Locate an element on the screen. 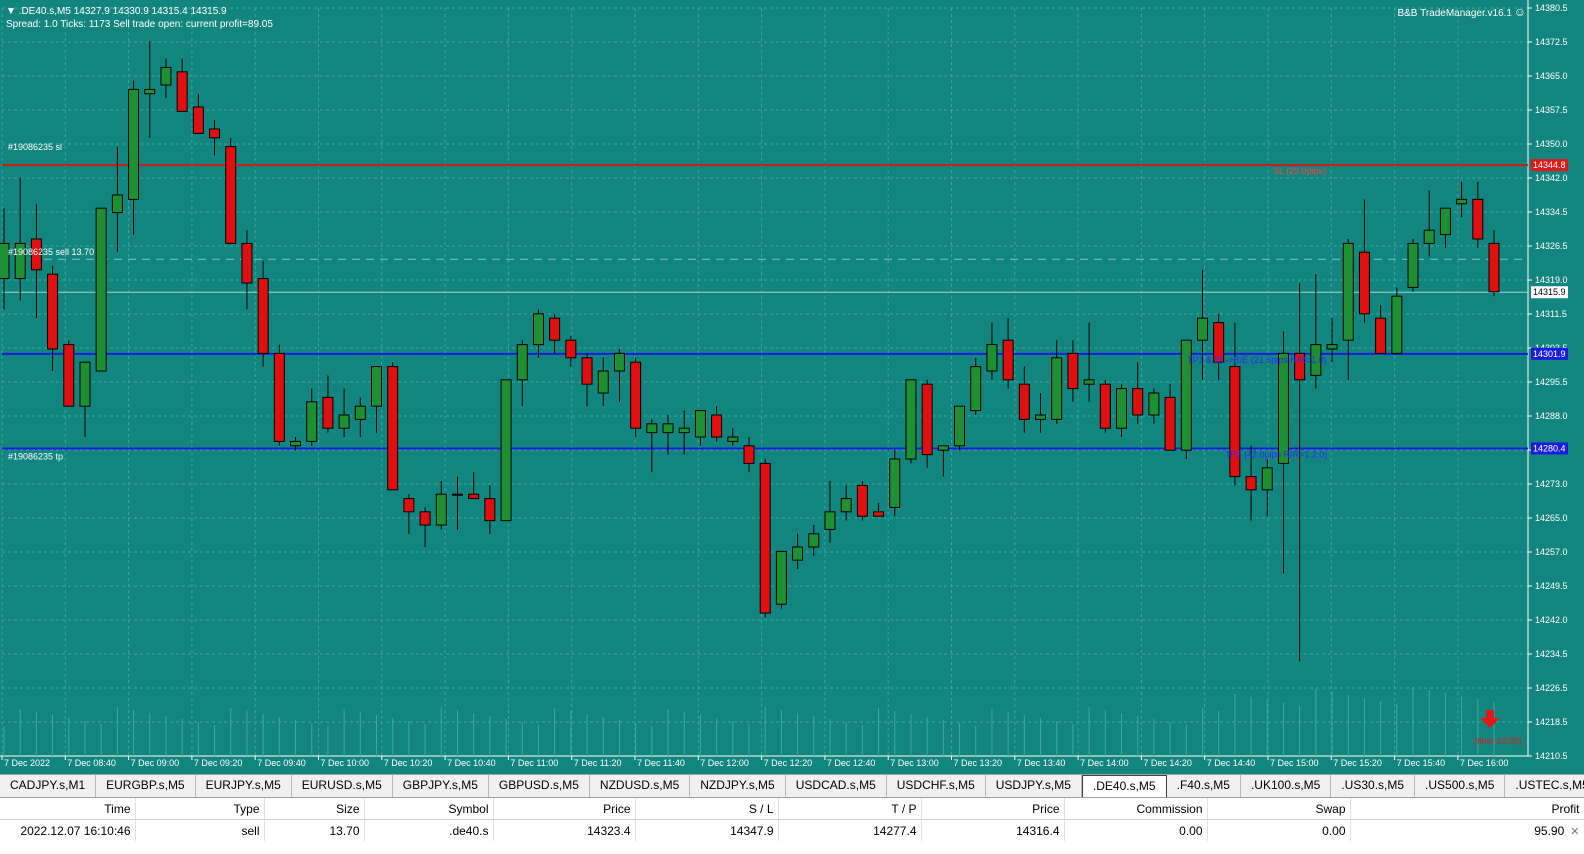 The height and width of the screenshot is (854, 1584). symbol-tab: NZDJPY.s,M5 is located at coordinates (738, 786).